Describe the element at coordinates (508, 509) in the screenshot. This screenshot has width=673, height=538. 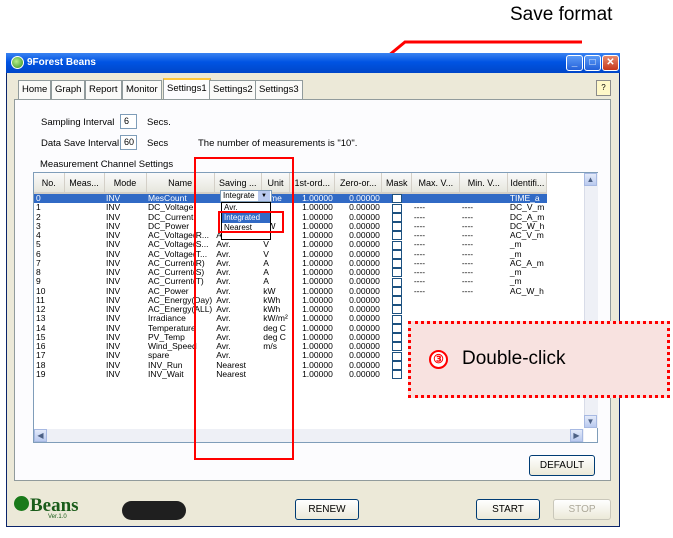
I see `start-button: START` at that location.